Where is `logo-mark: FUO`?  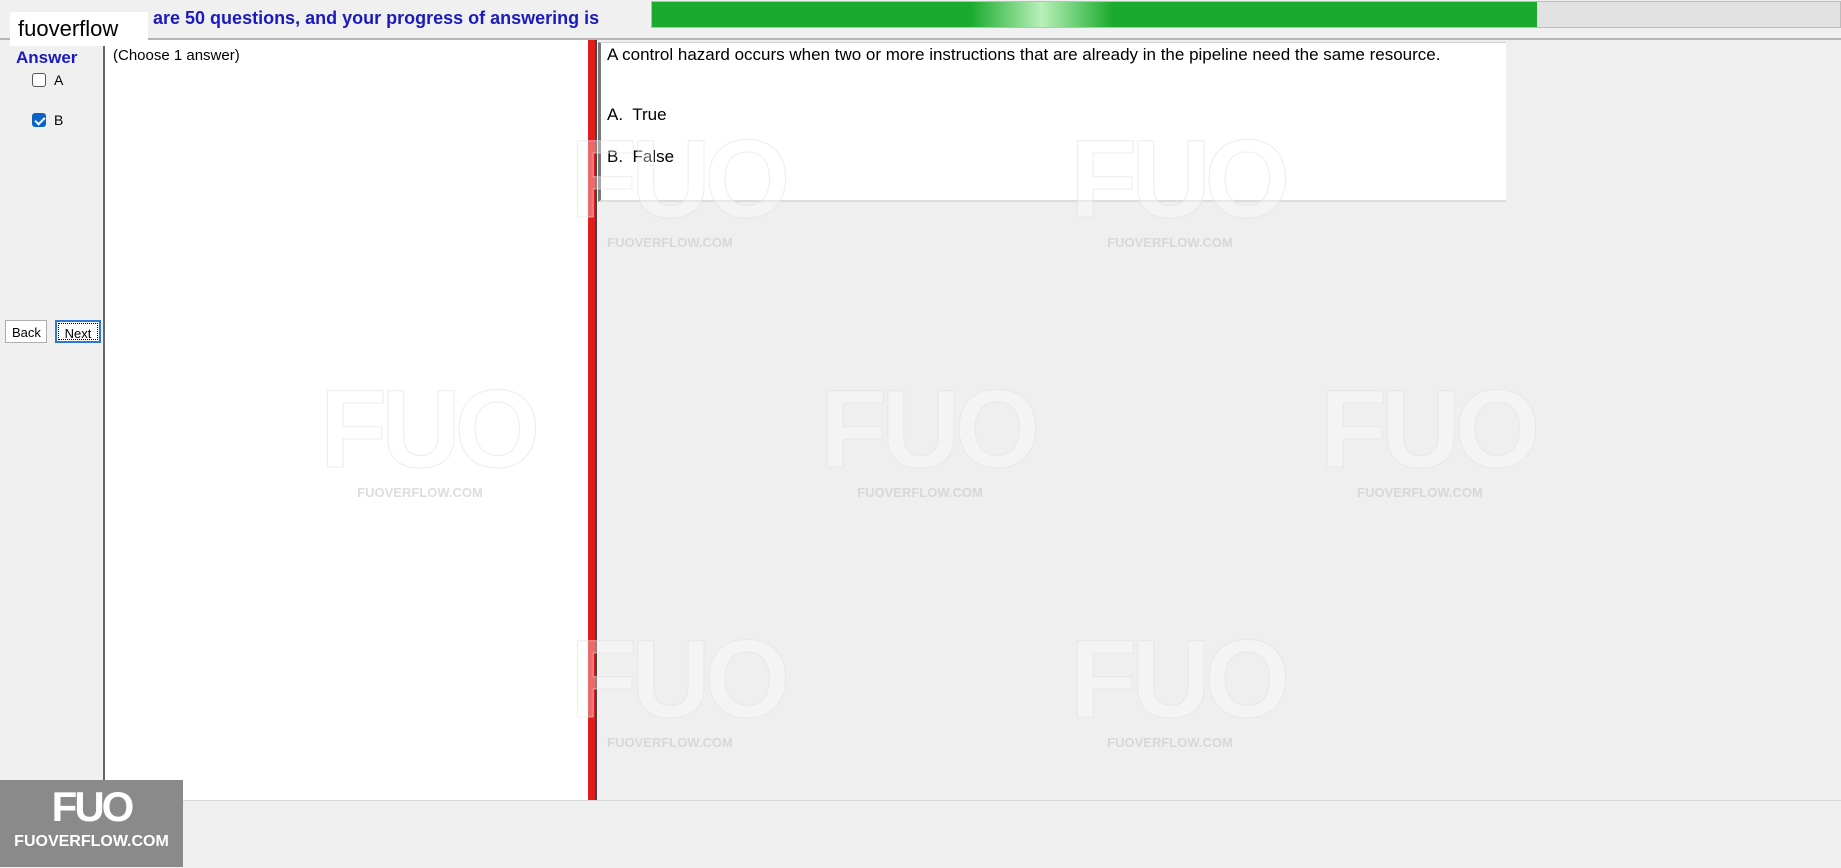
logo-mark: FUO is located at coordinates (93, 806).